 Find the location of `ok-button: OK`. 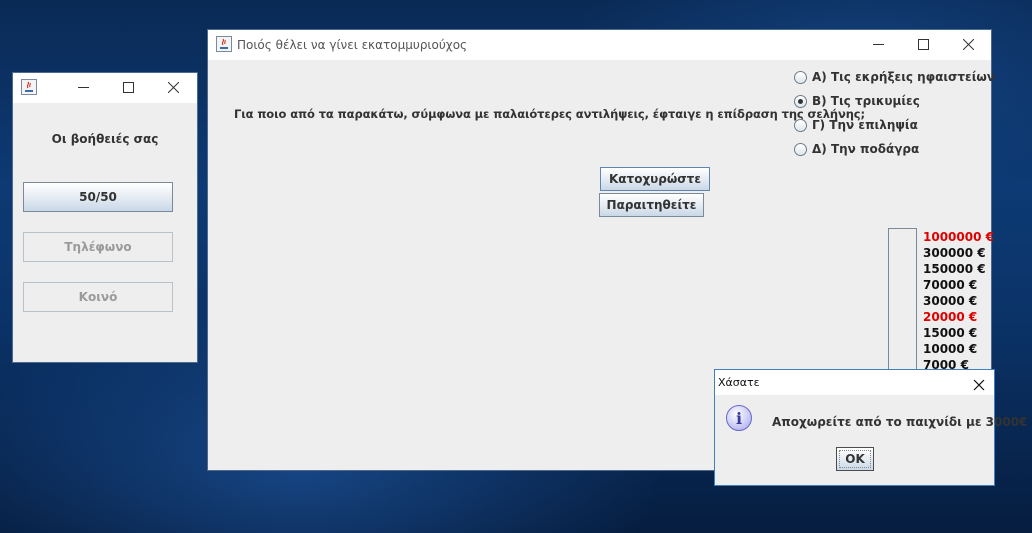

ok-button: OK is located at coordinates (855, 459).